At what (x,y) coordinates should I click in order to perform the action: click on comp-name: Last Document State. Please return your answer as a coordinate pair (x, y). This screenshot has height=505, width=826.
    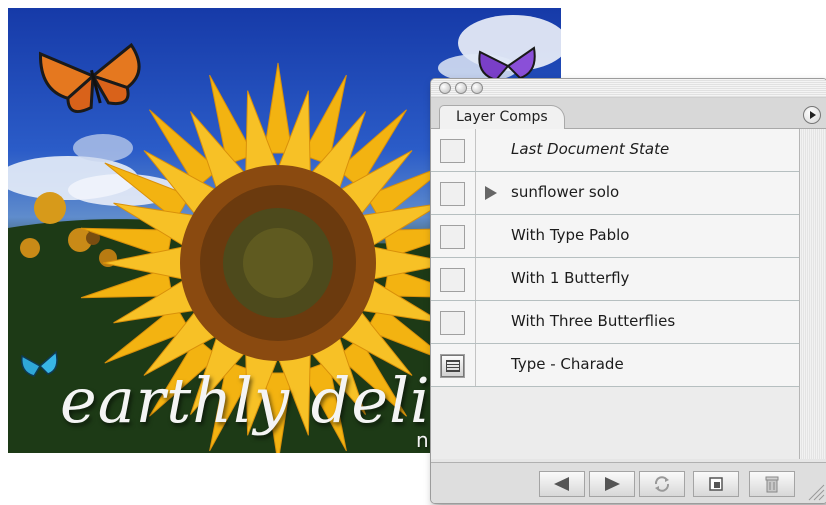
    Looking at the image, I should click on (590, 149).